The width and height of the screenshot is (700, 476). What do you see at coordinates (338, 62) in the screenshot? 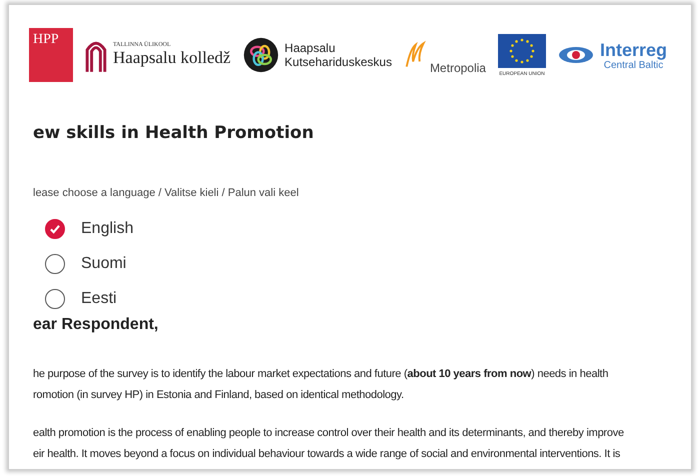
I see `school-name: Kutsehariduskeskus` at bounding box center [338, 62].